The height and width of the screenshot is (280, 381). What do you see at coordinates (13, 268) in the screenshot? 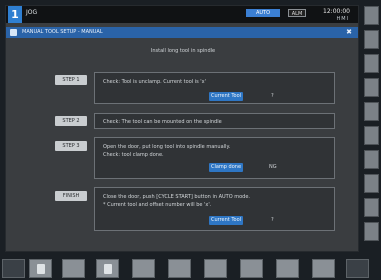
I see `softkey-back` at bounding box center [13, 268].